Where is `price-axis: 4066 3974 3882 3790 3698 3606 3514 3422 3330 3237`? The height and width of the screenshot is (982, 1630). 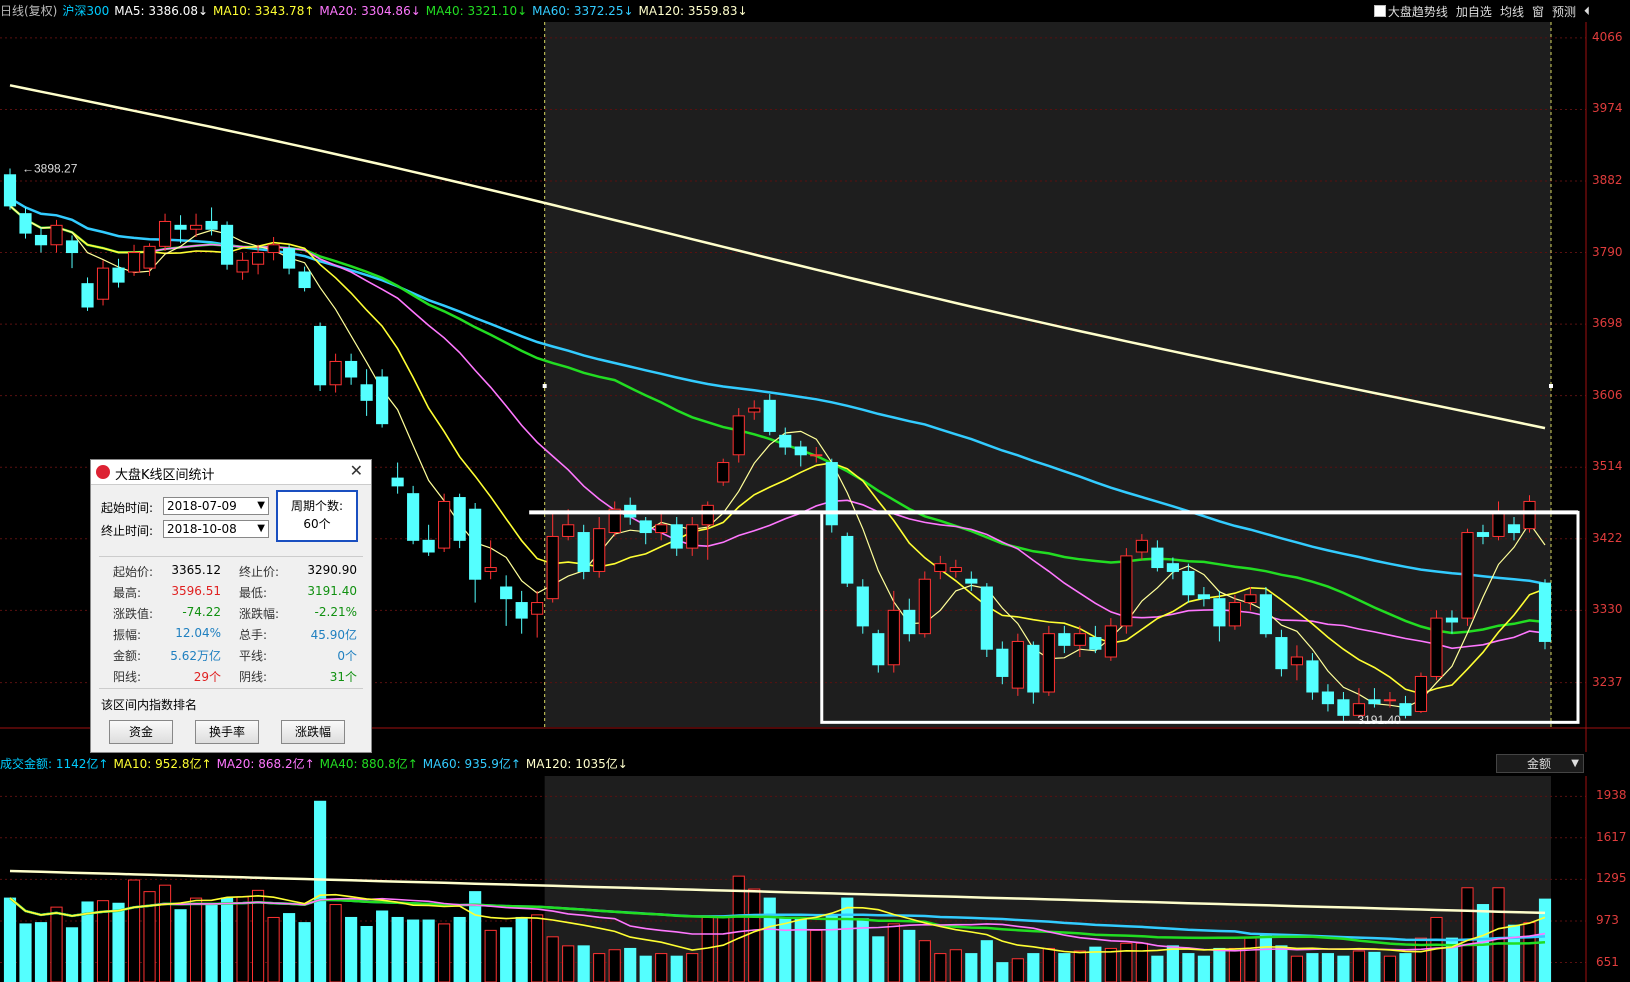 price-axis: 4066 3974 3882 3790 3698 3606 3514 3422 3330 3237 is located at coordinates (1608, 387).